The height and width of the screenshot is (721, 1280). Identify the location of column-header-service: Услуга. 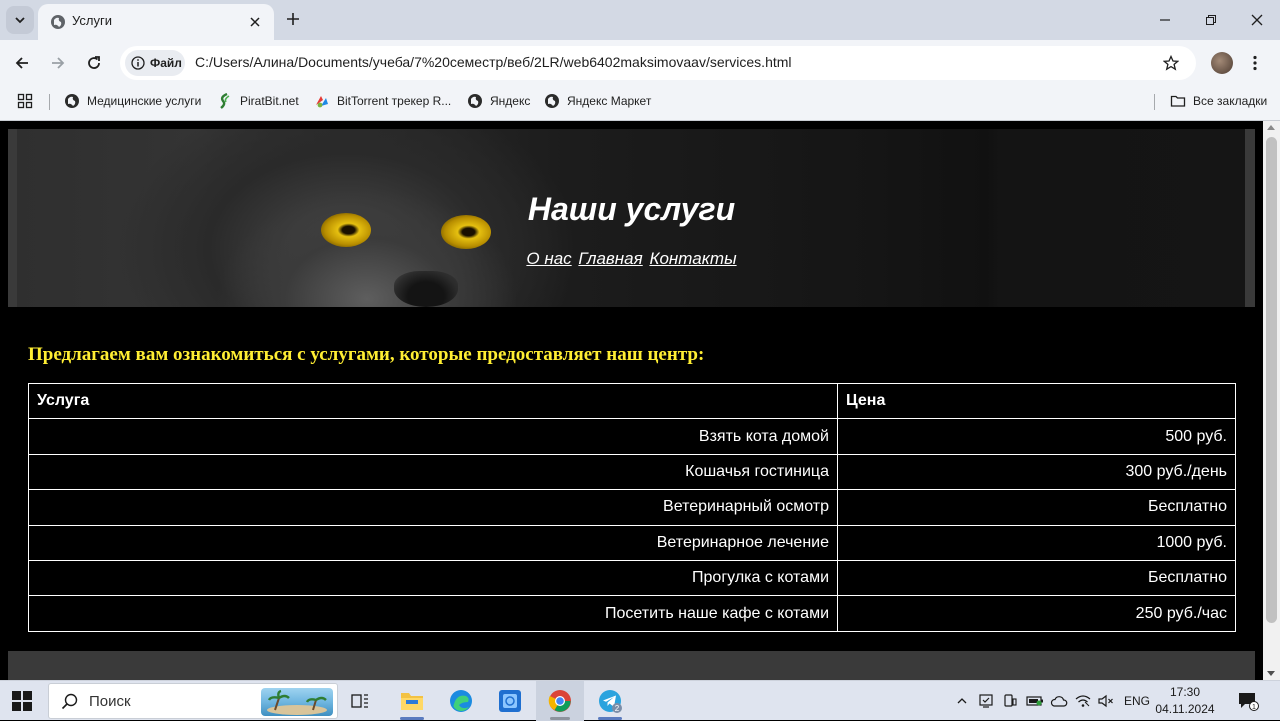
(433, 401).